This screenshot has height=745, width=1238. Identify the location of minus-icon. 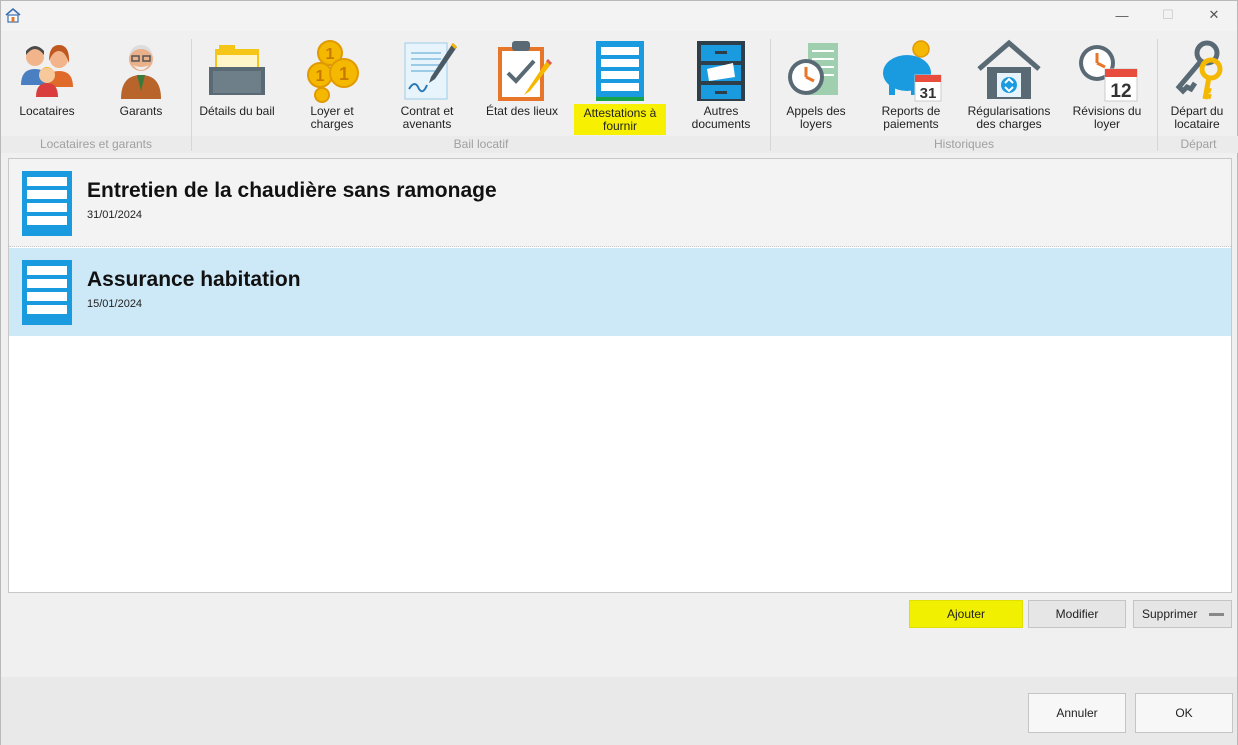
(1216, 614).